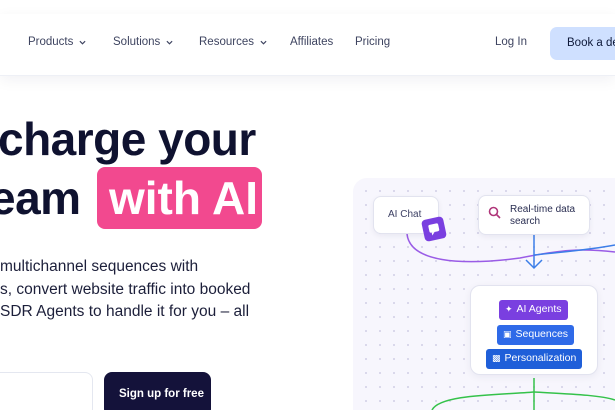 Image resolution: width=615 pixels, height=410 pixels. Describe the element at coordinates (509, 309) in the screenshot. I see `sparkle-icon: ✦` at that location.